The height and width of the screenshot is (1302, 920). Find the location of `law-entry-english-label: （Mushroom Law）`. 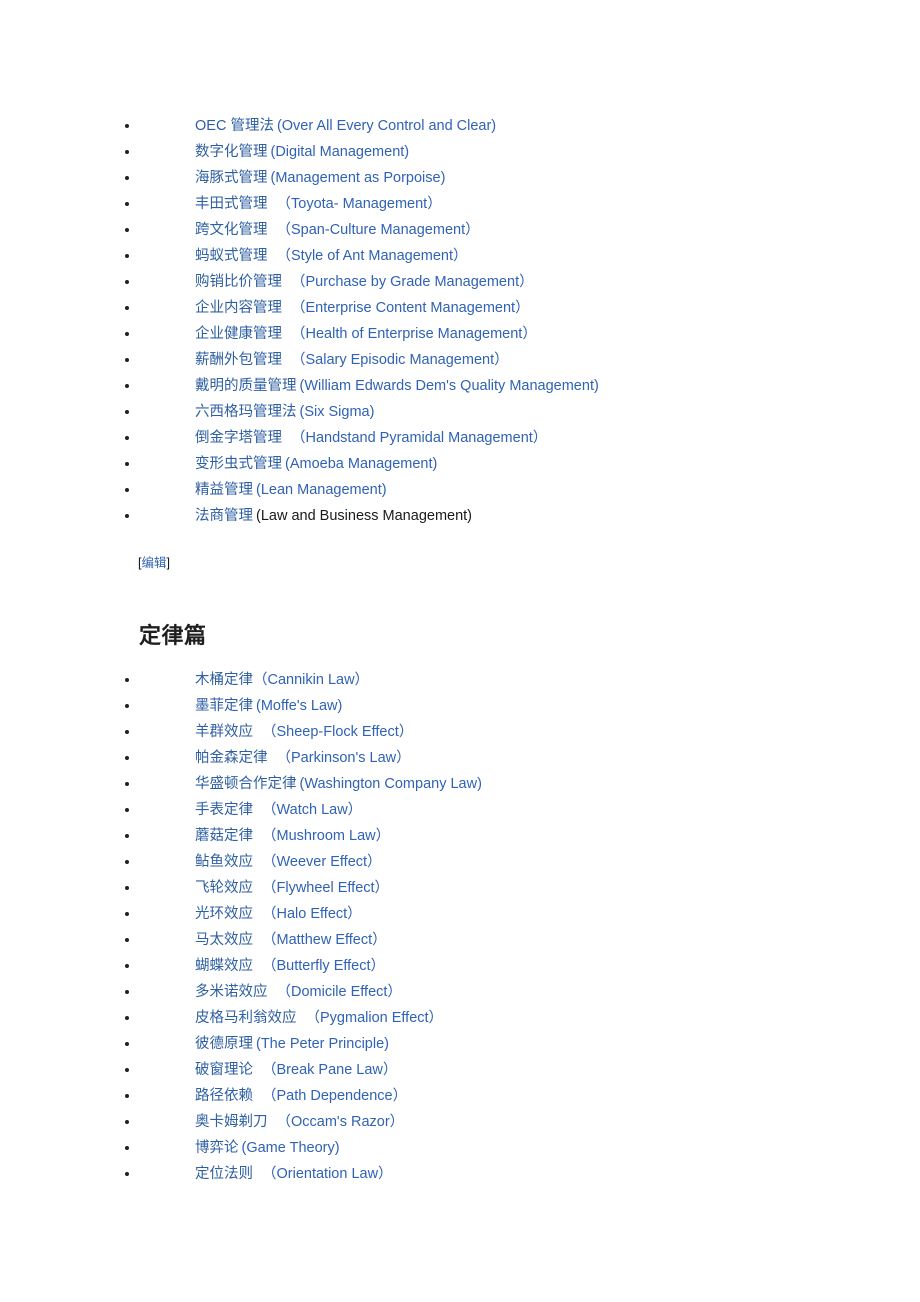

law-entry-english-label: （Mushroom Law） is located at coordinates (321, 836).